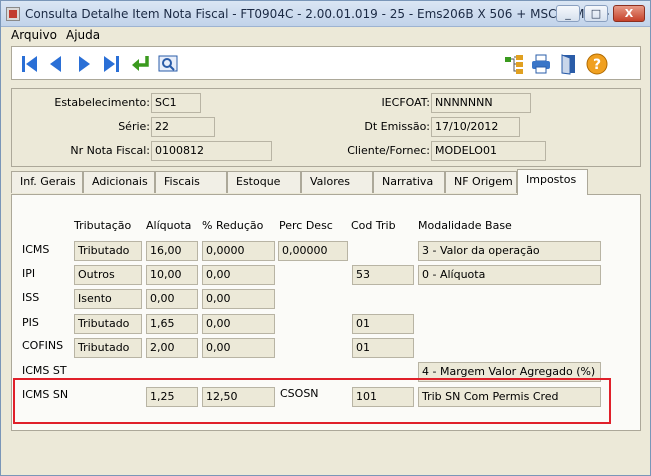 This screenshot has height=476, width=651. I want to click on menu-bar: Arquivo Ajuda, so click(325, 35).